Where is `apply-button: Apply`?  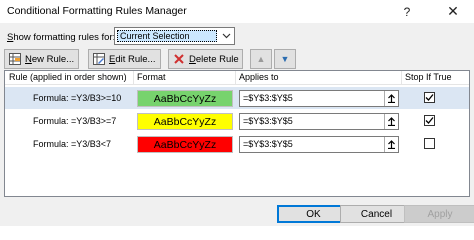
apply-button: Apply is located at coordinates (439, 214).